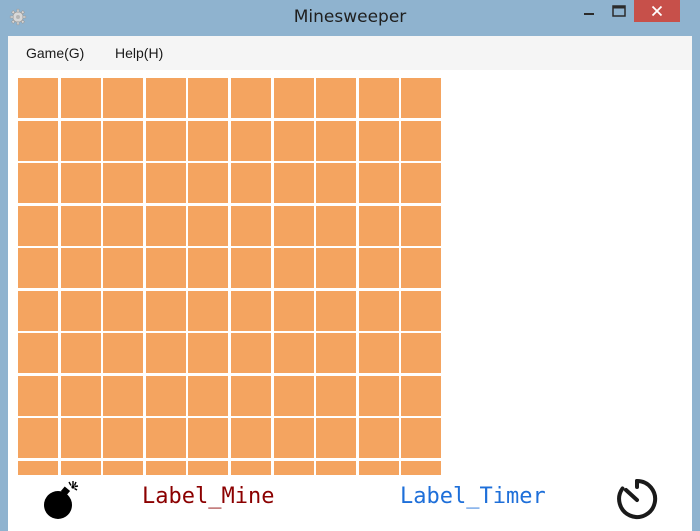 Image resolution: width=700 pixels, height=531 pixels. Describe the element at coordinates (589, 11) in the screenshot. I see `minimize-button` at that location.